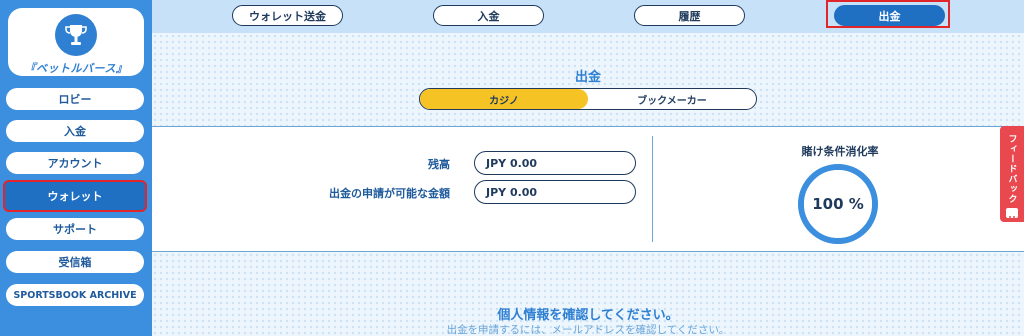 This screenshot has height=336, width=1024. I want to click on active-tab-highlight, so click(888, 14).